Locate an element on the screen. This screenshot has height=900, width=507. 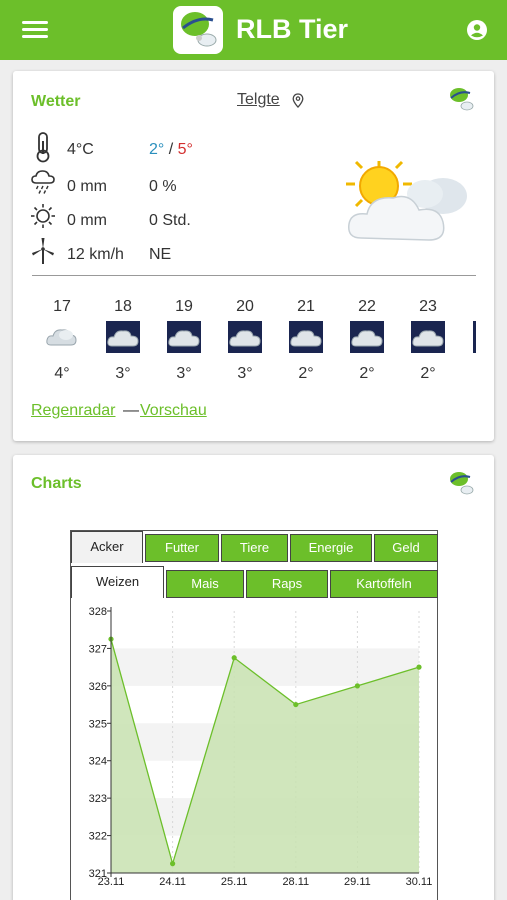
x-tick-label: 25.11 is located at coordinates (234, 882).